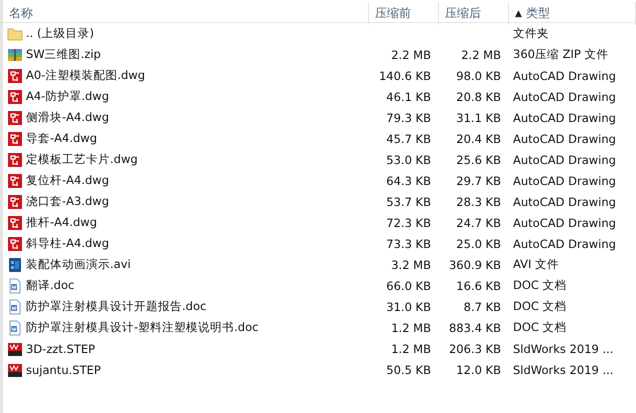 Image resolution: width=636 pixels, height=413 pixels. I want to click on compressed-size-cell-text: 883.4 KB, so click(475, 327).